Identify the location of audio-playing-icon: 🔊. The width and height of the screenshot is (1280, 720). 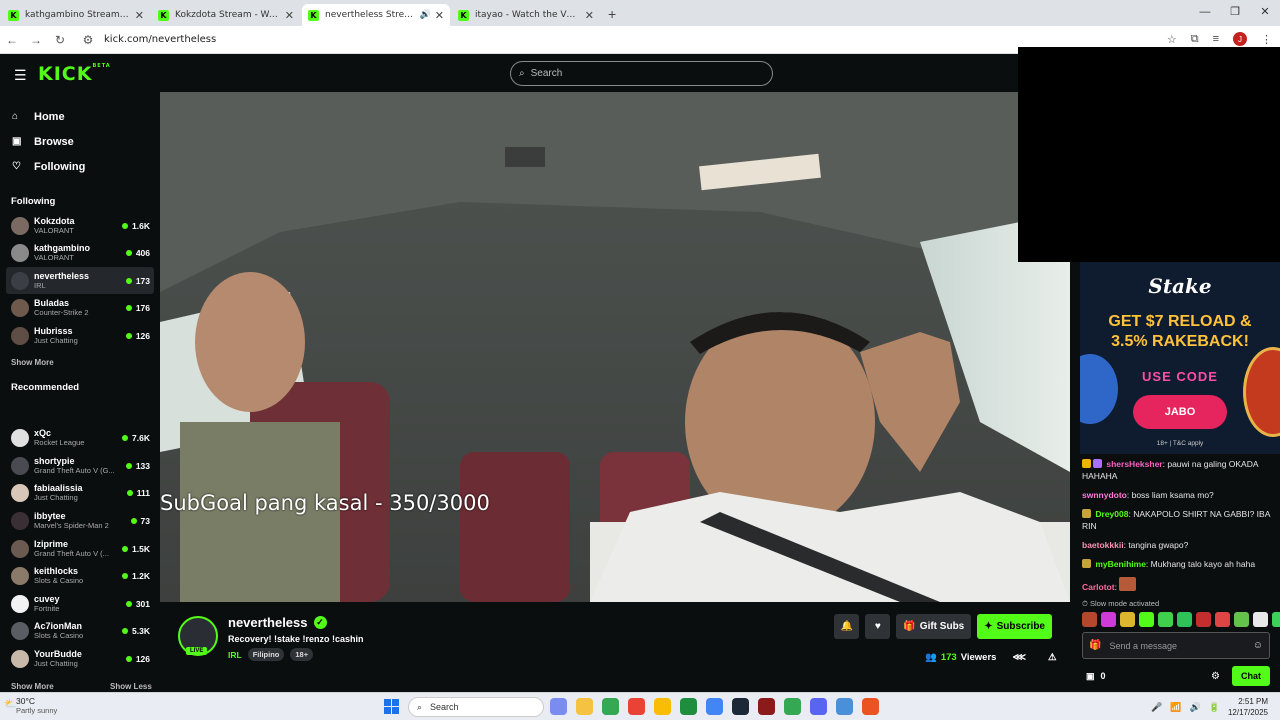
(425, 15).